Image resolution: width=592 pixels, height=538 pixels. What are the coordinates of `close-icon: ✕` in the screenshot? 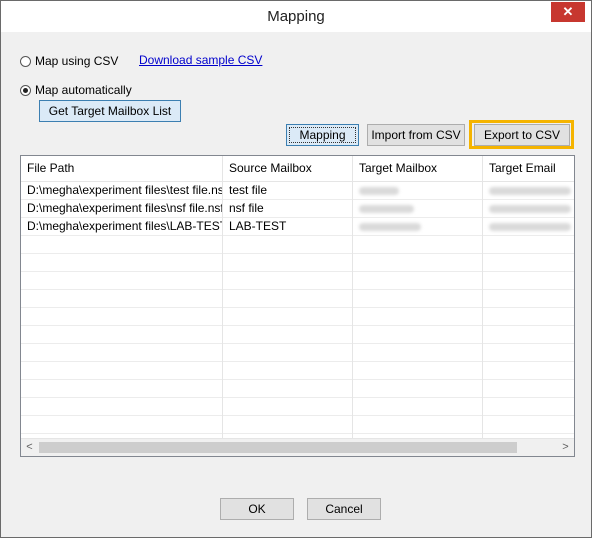 It's located at (568, 11).